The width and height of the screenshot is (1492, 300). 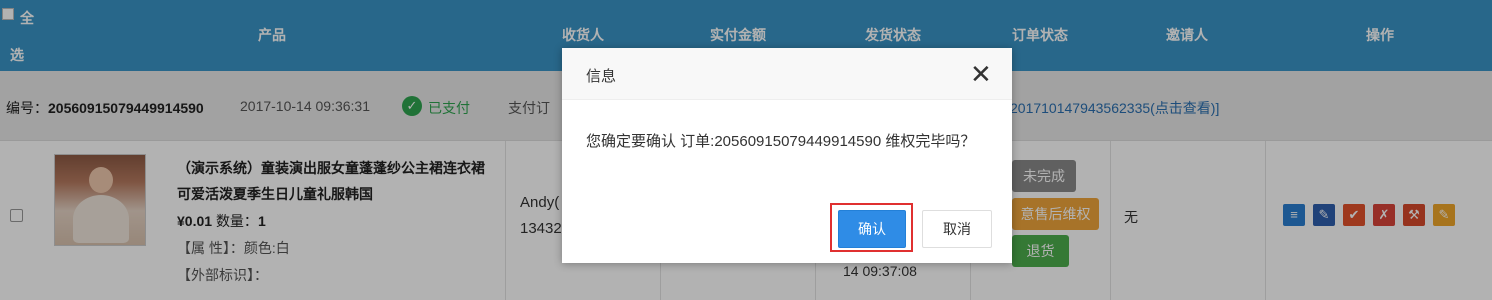 What do you see at coordinates (957, 229) in the screenshot?
I see `cancel-button: 取消` at bounding box center [957, 229].